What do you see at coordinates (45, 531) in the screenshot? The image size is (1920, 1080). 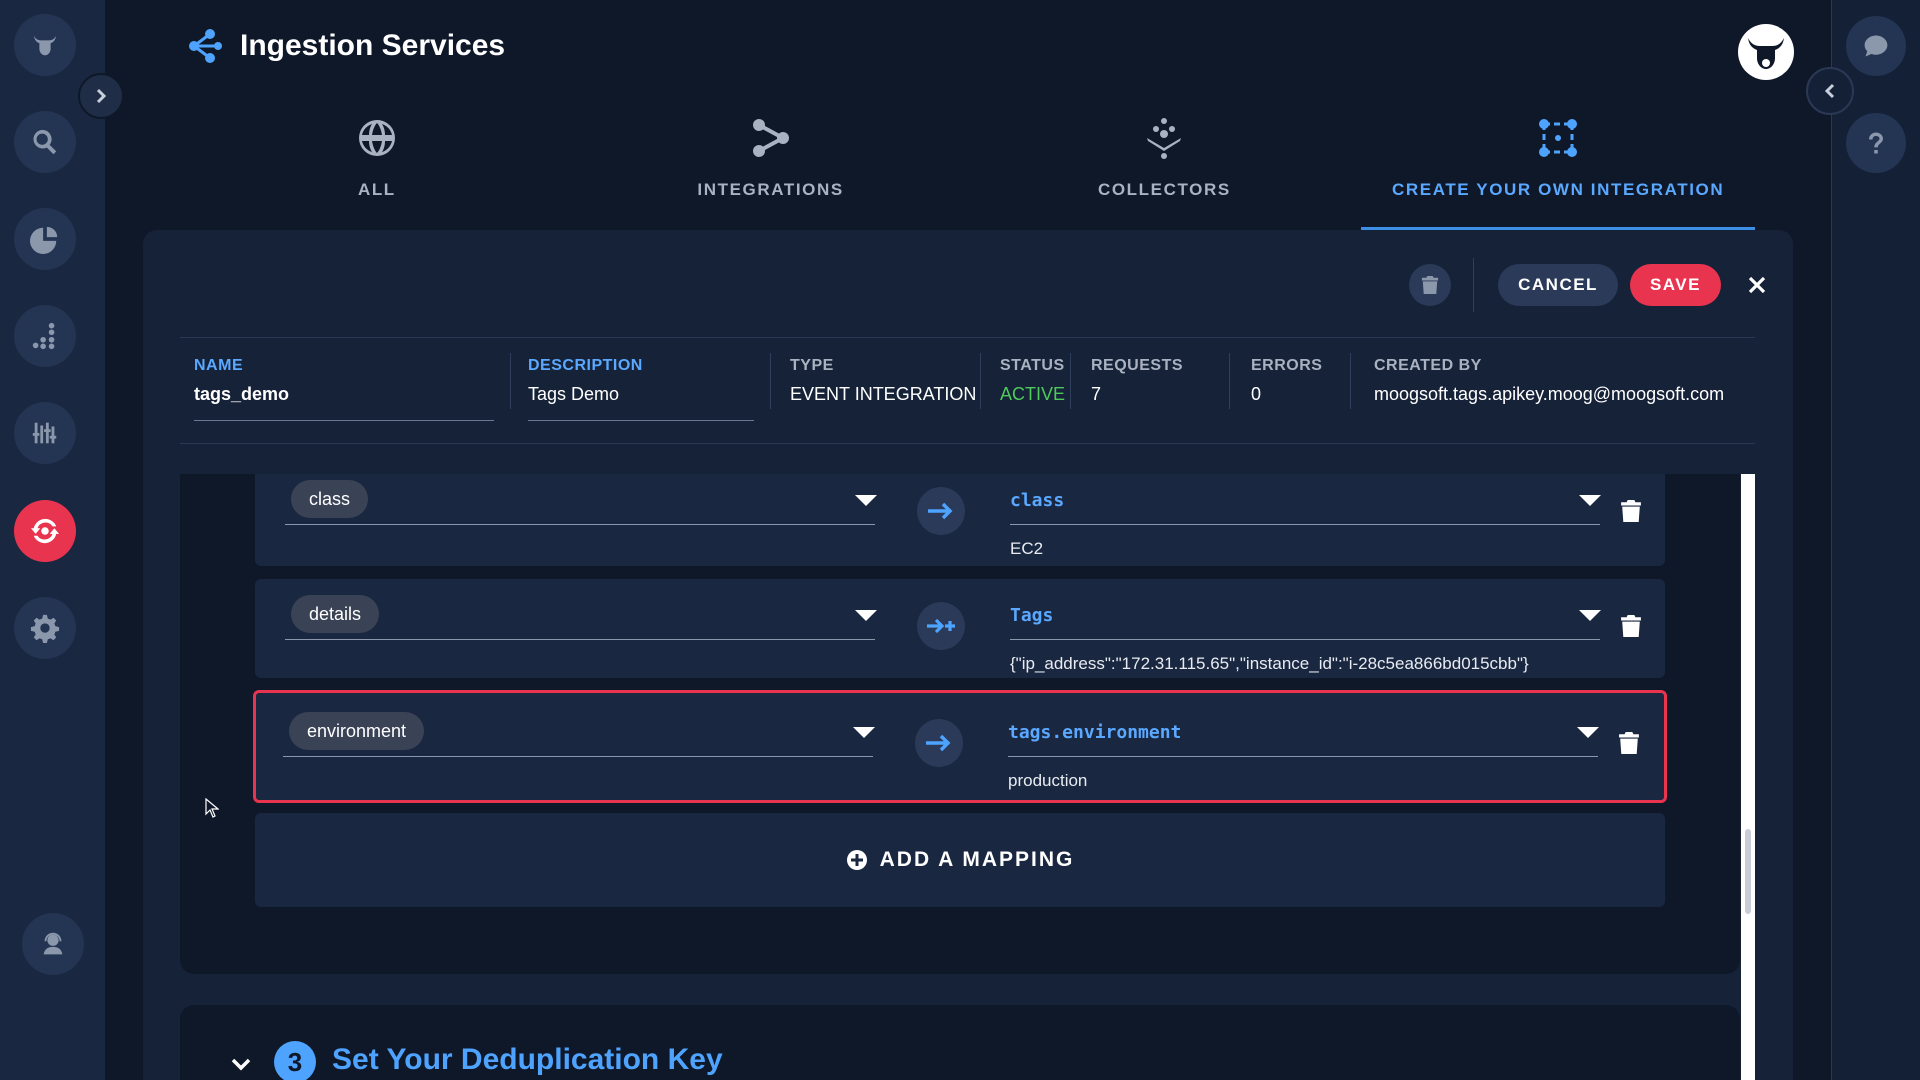 I see `ingestion-nav-button` at bounding box center [45, 531].